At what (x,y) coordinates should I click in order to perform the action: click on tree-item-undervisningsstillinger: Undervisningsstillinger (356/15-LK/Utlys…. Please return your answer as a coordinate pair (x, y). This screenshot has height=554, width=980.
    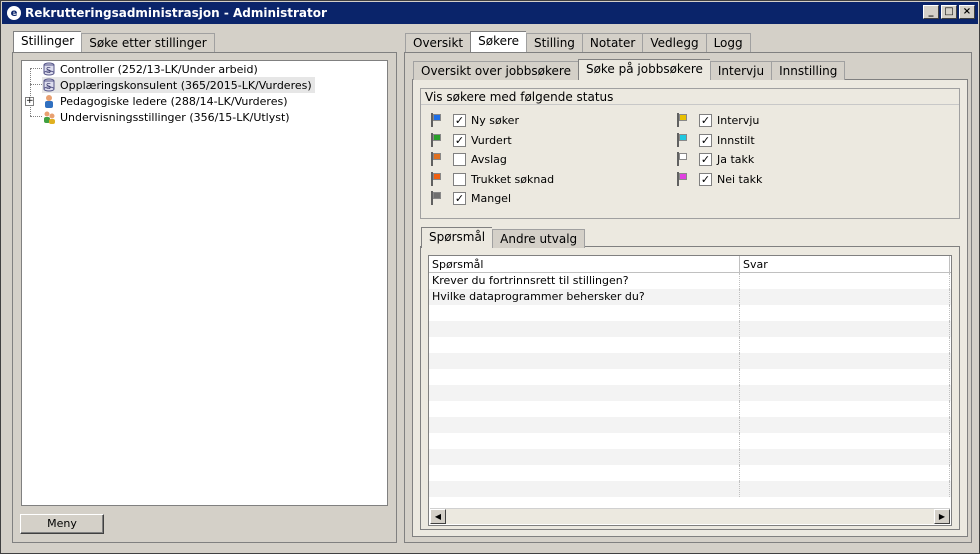
    Looking at the image, I should click on (166, 117).